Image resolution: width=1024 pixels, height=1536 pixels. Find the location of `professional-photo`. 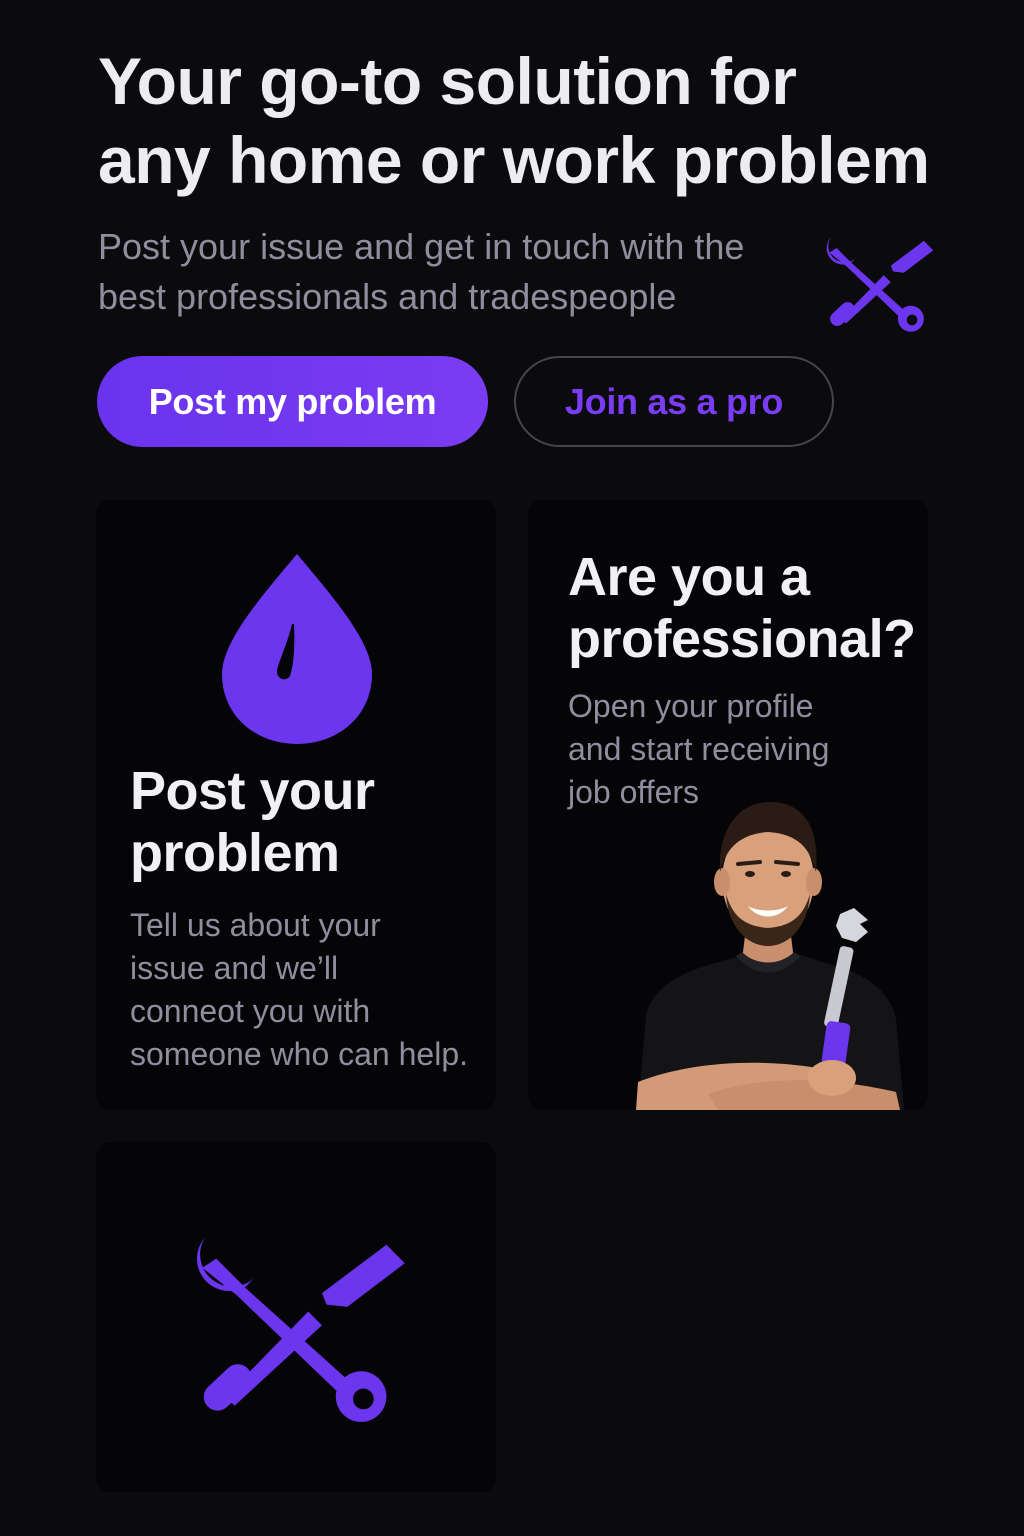

professional-photo is located at coordinates (770, 956).